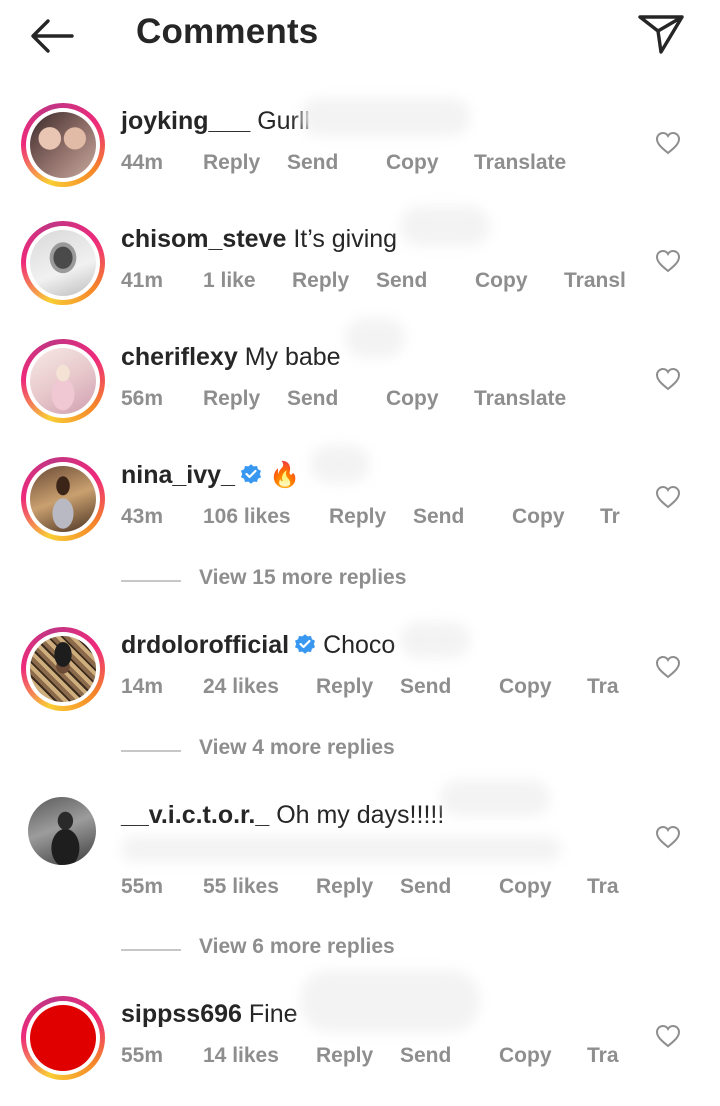 This screenshot has height=1106, width=720. I want to click on comment-time: 41m, so click(142, 280).